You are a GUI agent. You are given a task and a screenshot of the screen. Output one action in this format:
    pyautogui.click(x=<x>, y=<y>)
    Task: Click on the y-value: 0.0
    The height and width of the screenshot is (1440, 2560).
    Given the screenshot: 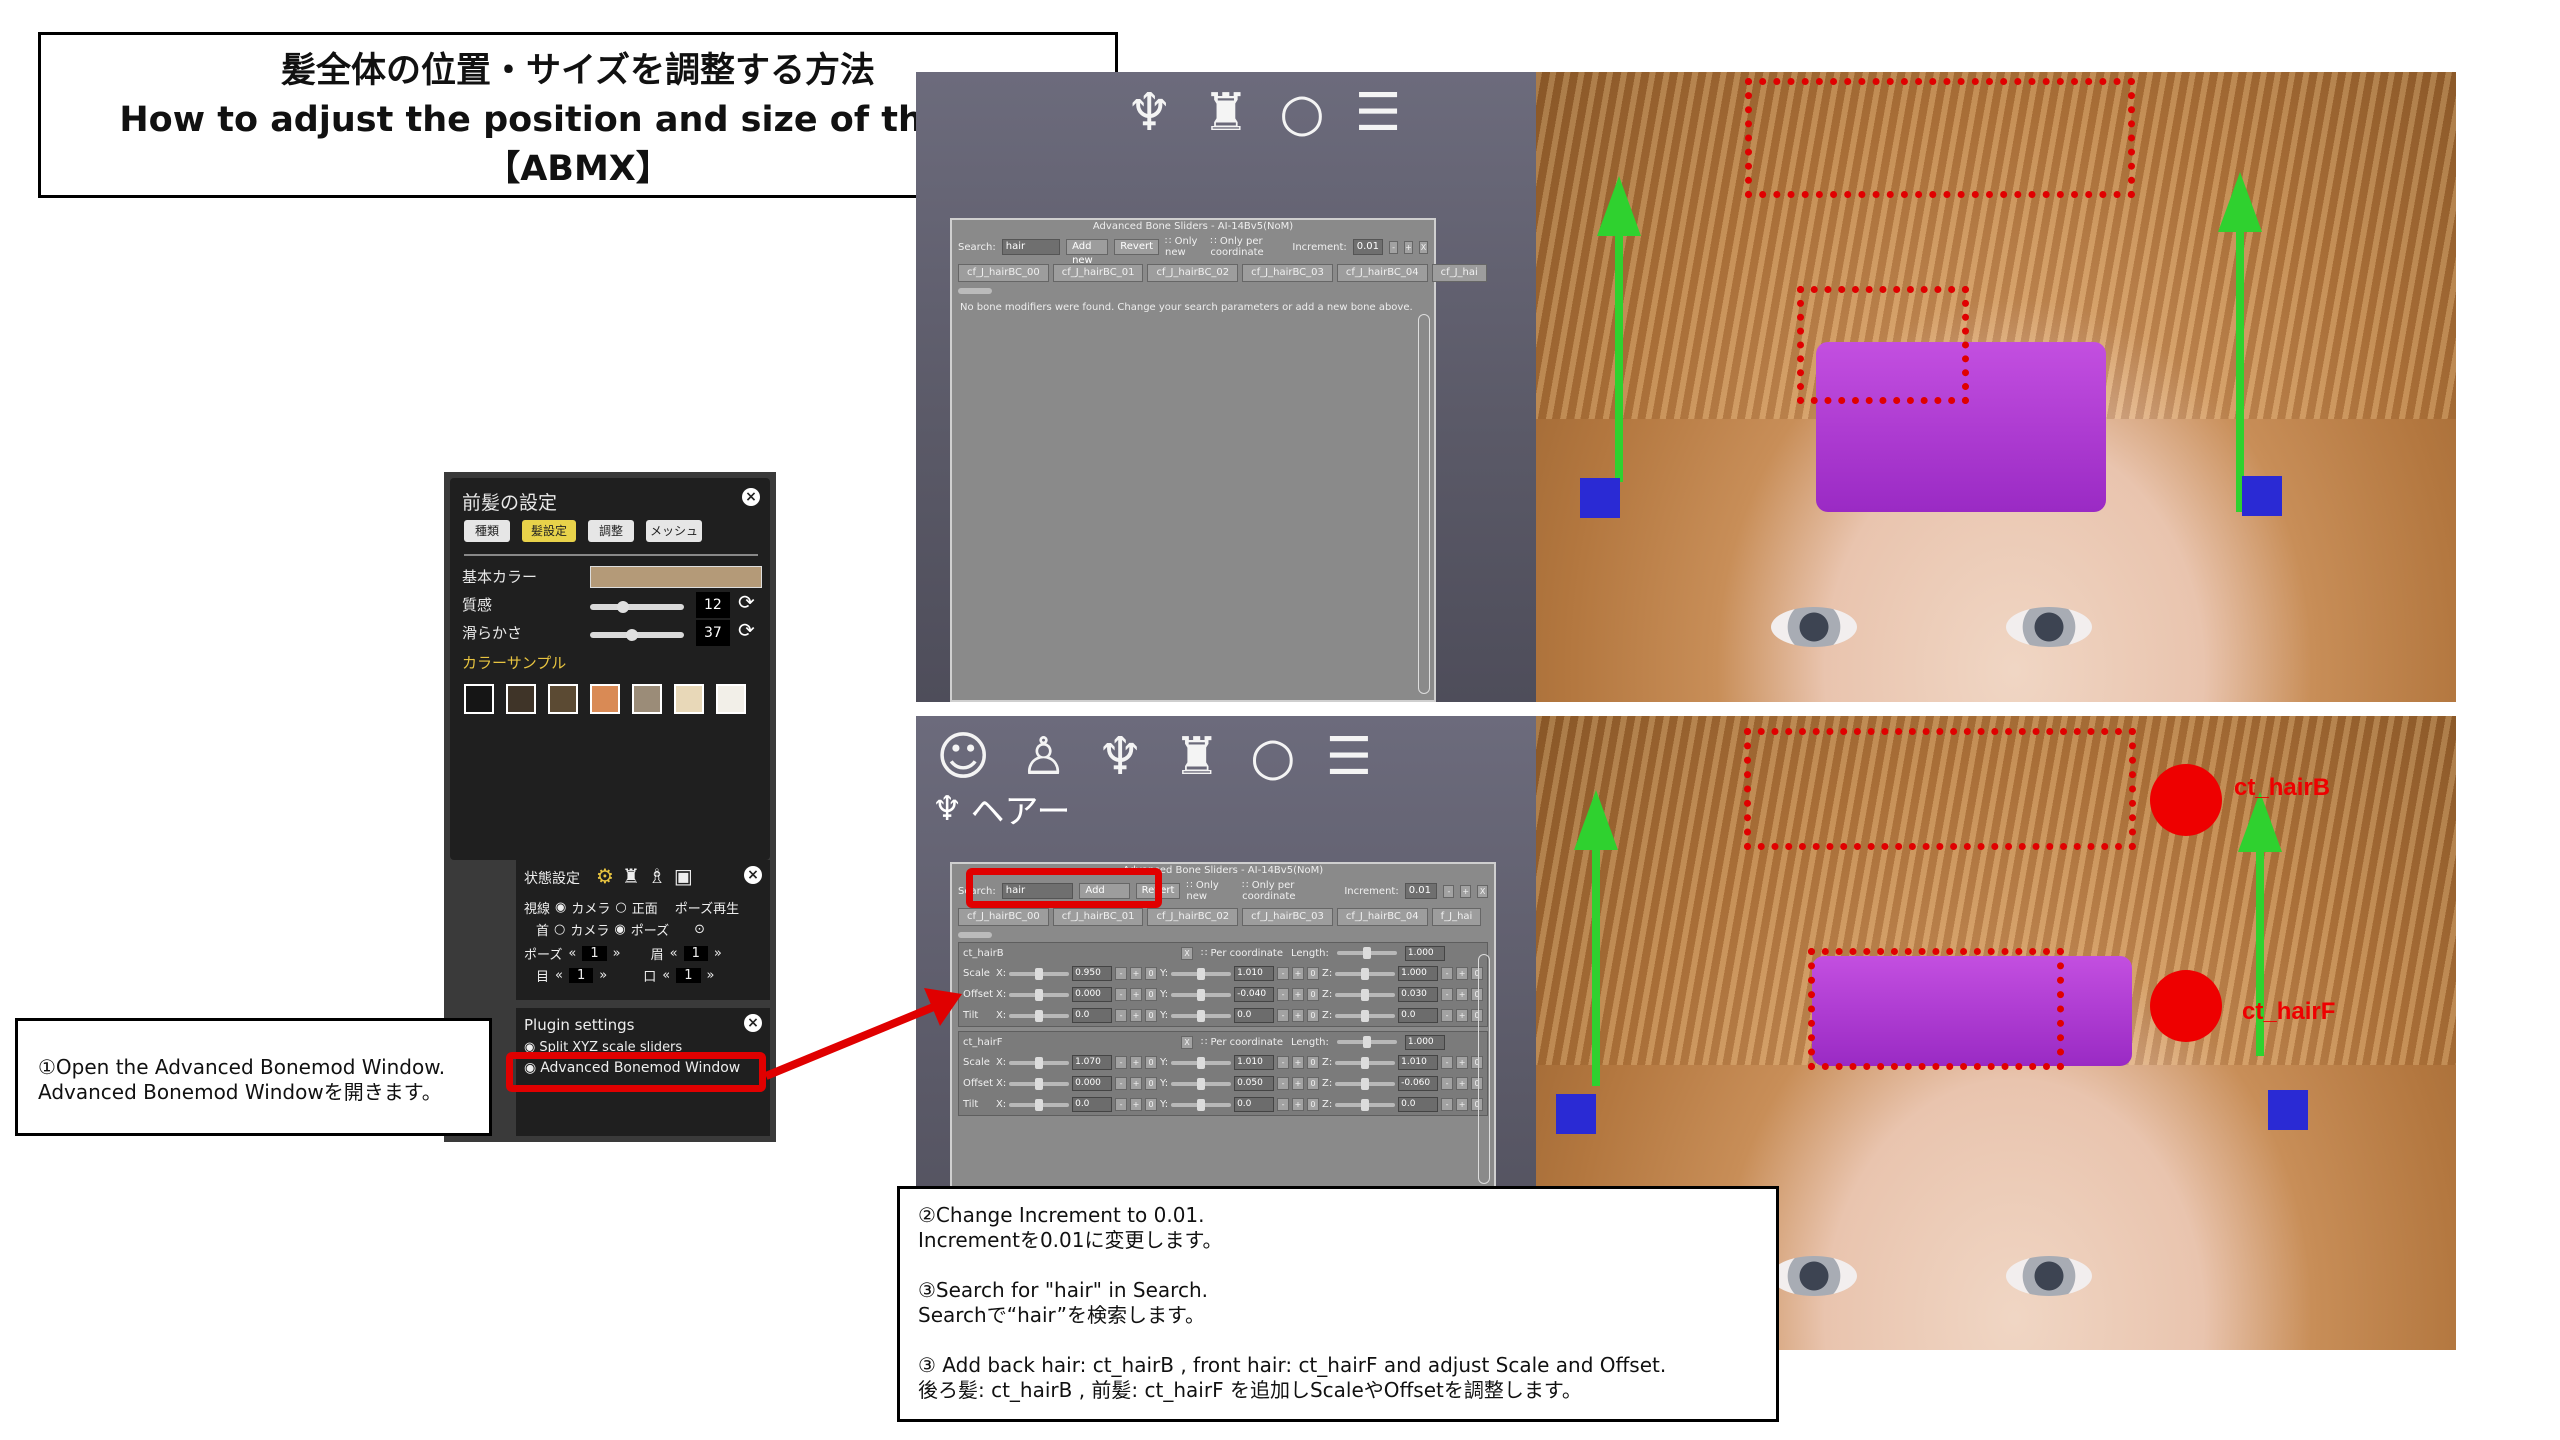 What is the action you would take?
    pyautogui.click(x=1254, y=1104)
    